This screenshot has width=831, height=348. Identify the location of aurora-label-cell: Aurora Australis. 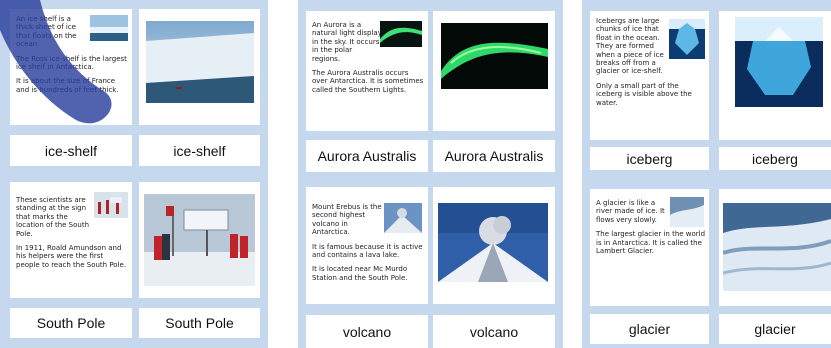
(367, 156).